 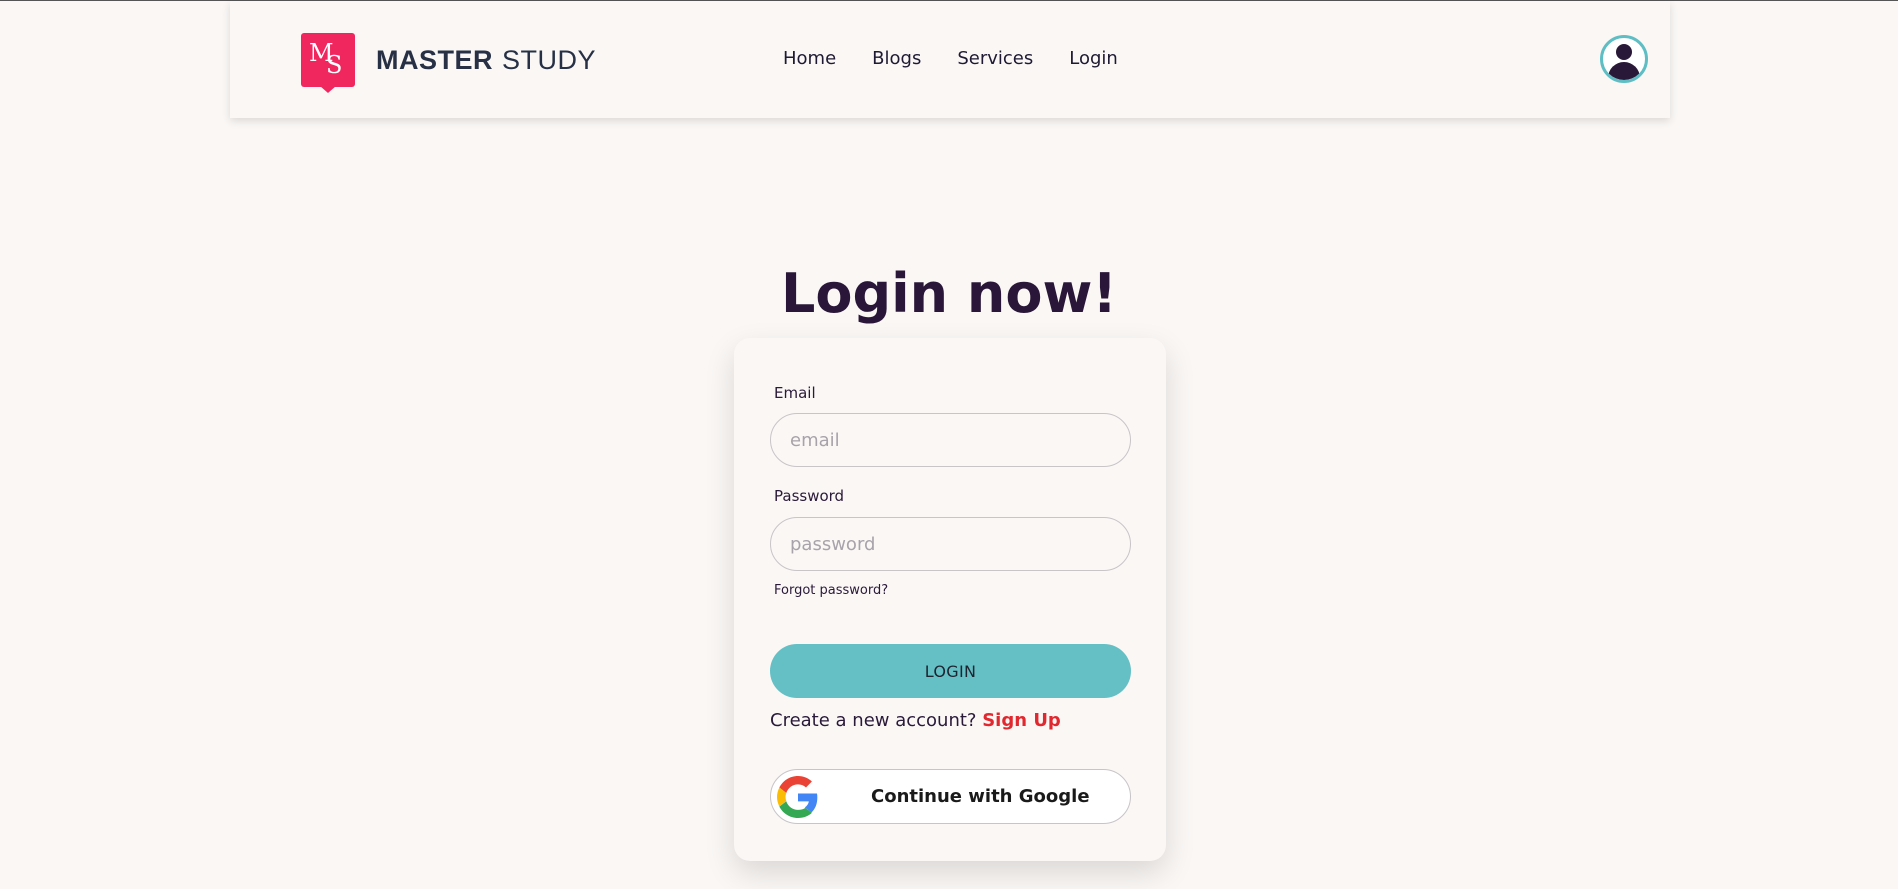 What do you see at coordinates (797, 797) in the screenshot?
I see `google-icon` at bounding box center [797, 797].